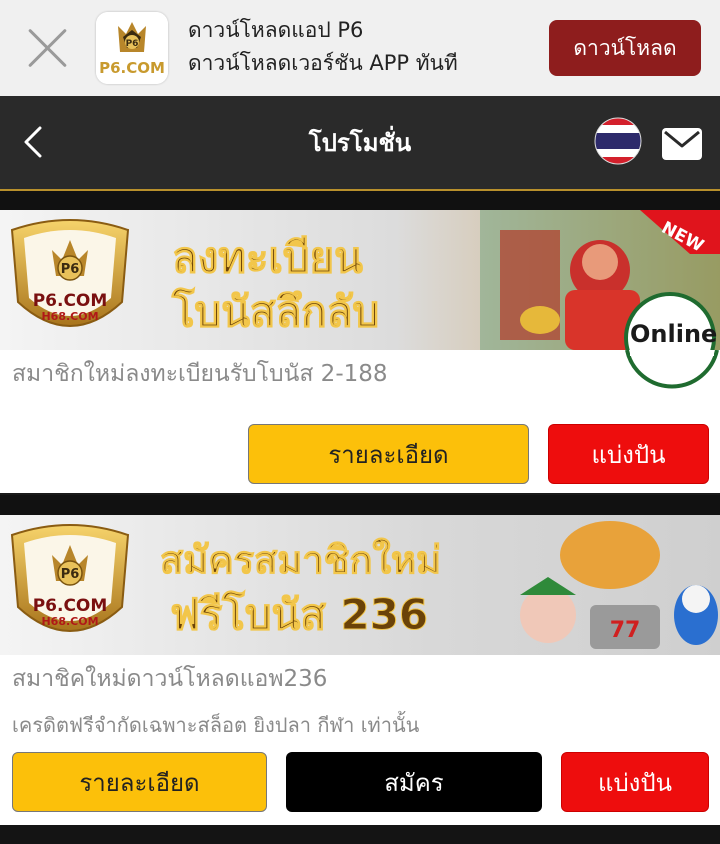 The height and width of the screenshot is (844, 720). What do you see at coordinates (682, 146) in the screenshot?
I see `mail-icon` at bounding box center [682, 146].